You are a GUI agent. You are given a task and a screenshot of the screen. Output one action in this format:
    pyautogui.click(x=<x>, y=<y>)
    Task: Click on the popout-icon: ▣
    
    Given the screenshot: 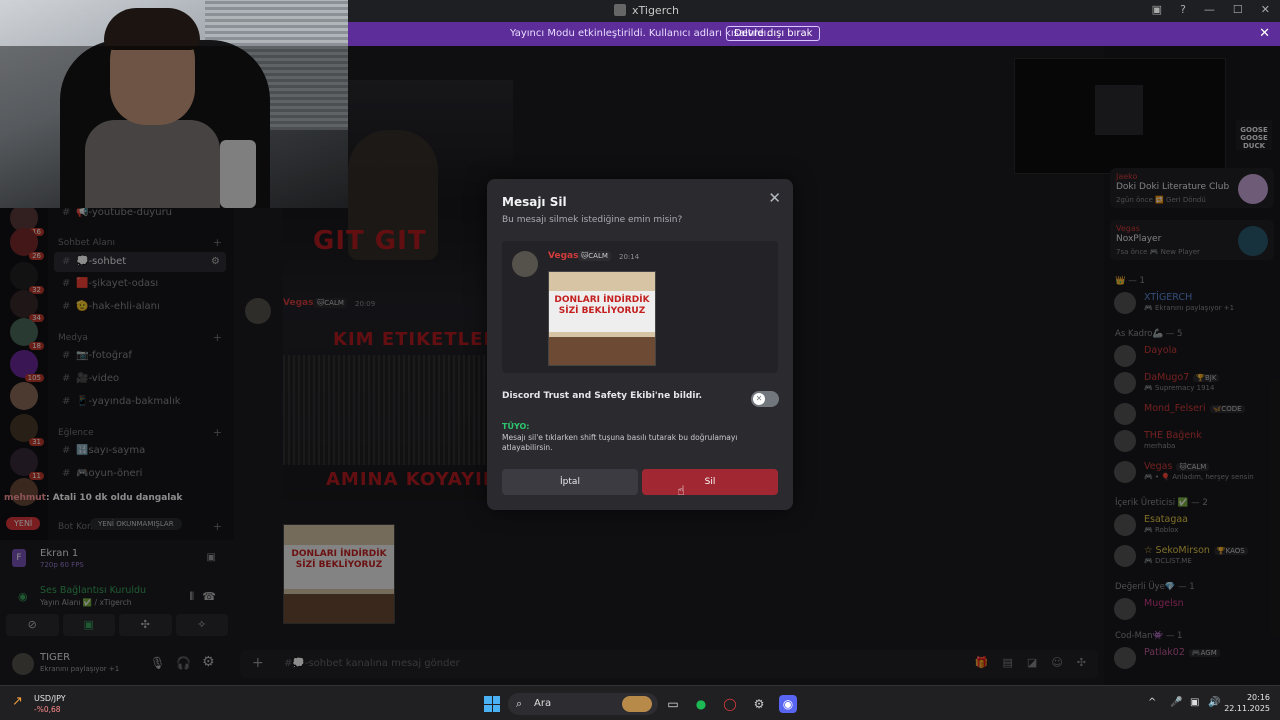 What is the action you would take?
    pyautogui.click(x=211, y=557)
    